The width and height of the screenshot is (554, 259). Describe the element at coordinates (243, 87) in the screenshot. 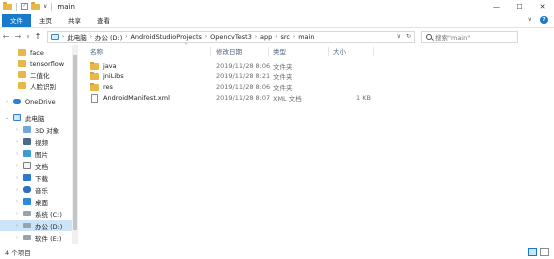

I see `file-date: 2019/11/28 8:06` at that location.